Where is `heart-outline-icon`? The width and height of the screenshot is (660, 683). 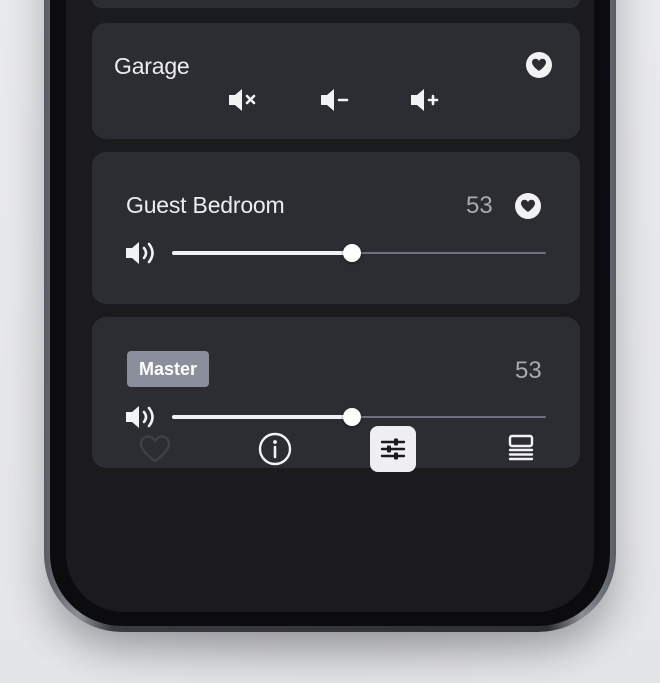 heart-outline-icon is located at coordinates (155, 449).